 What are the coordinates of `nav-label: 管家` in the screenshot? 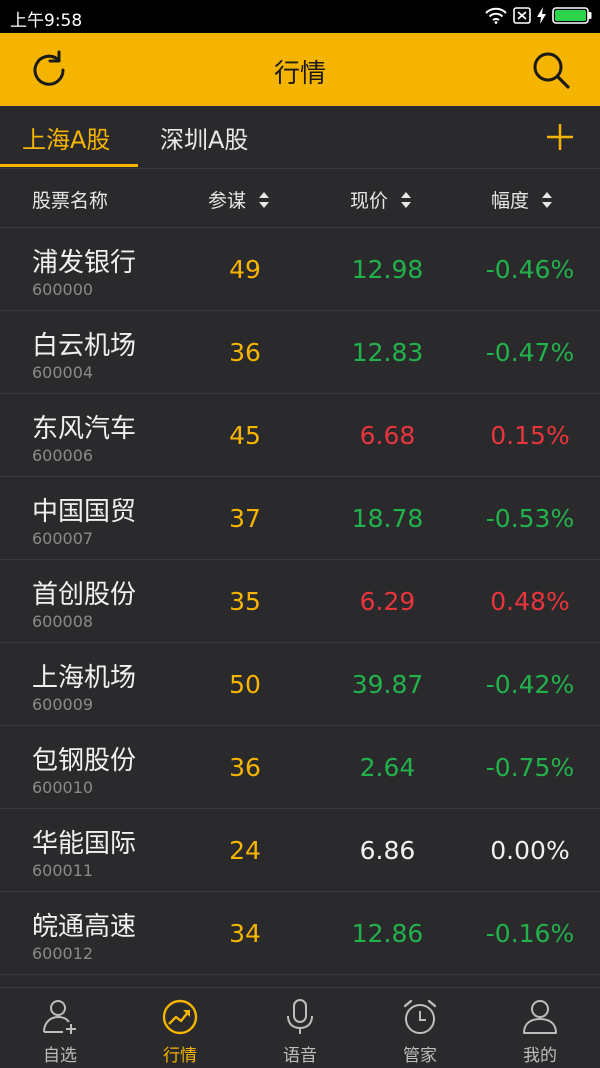 It's located at (420, 1056).